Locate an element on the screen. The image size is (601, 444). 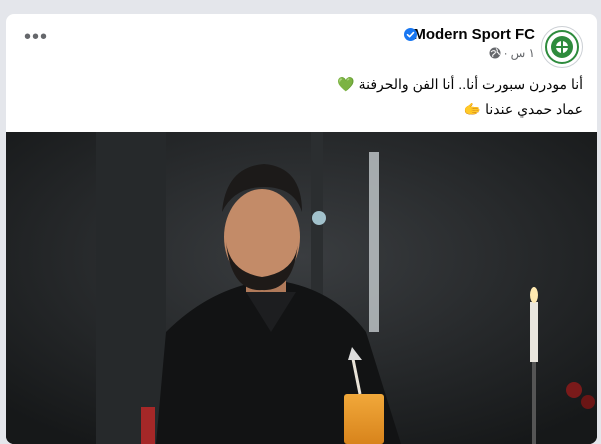
globe-icon is located at coordinates (495, 53).